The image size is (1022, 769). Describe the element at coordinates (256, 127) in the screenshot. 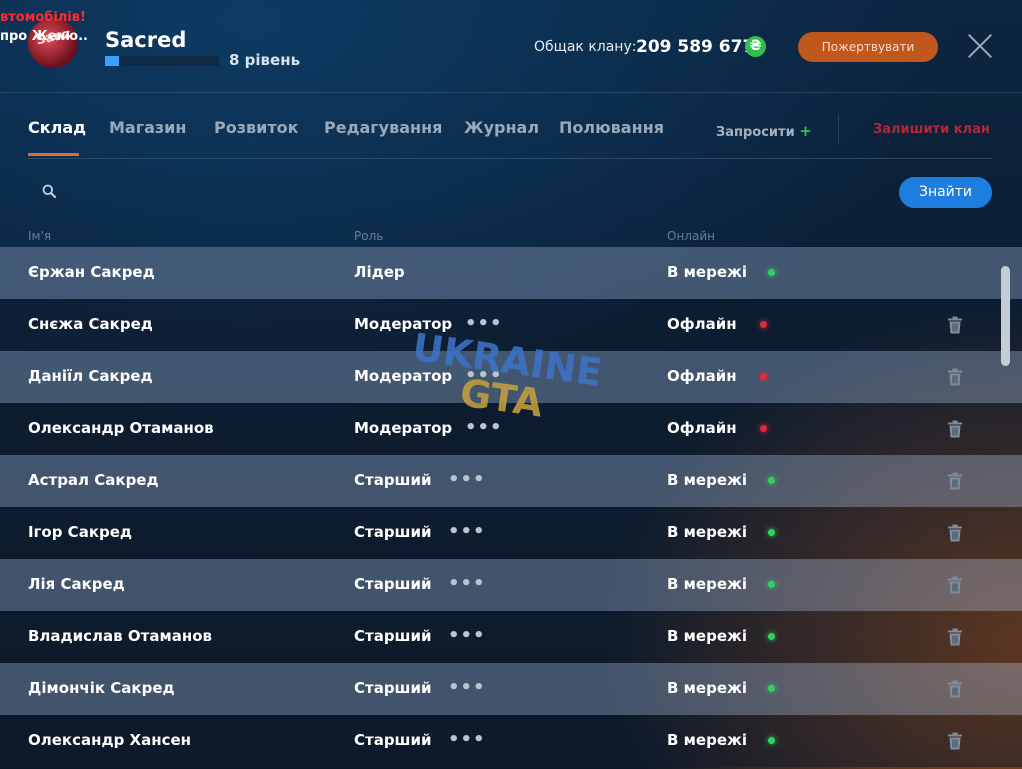

I see `tab-development: Розвиток` at that location.